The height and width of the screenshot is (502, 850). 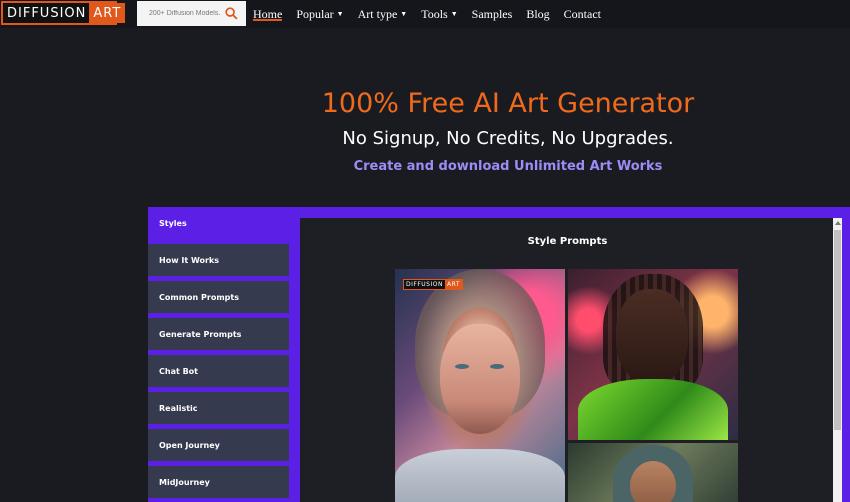 I want to click on tab-midjourney: MidJourney, so click(x=218, y=482).